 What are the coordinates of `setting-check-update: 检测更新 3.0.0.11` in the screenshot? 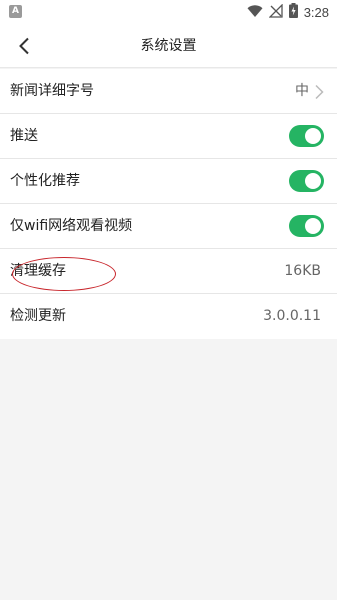 It's located at (168, 316).